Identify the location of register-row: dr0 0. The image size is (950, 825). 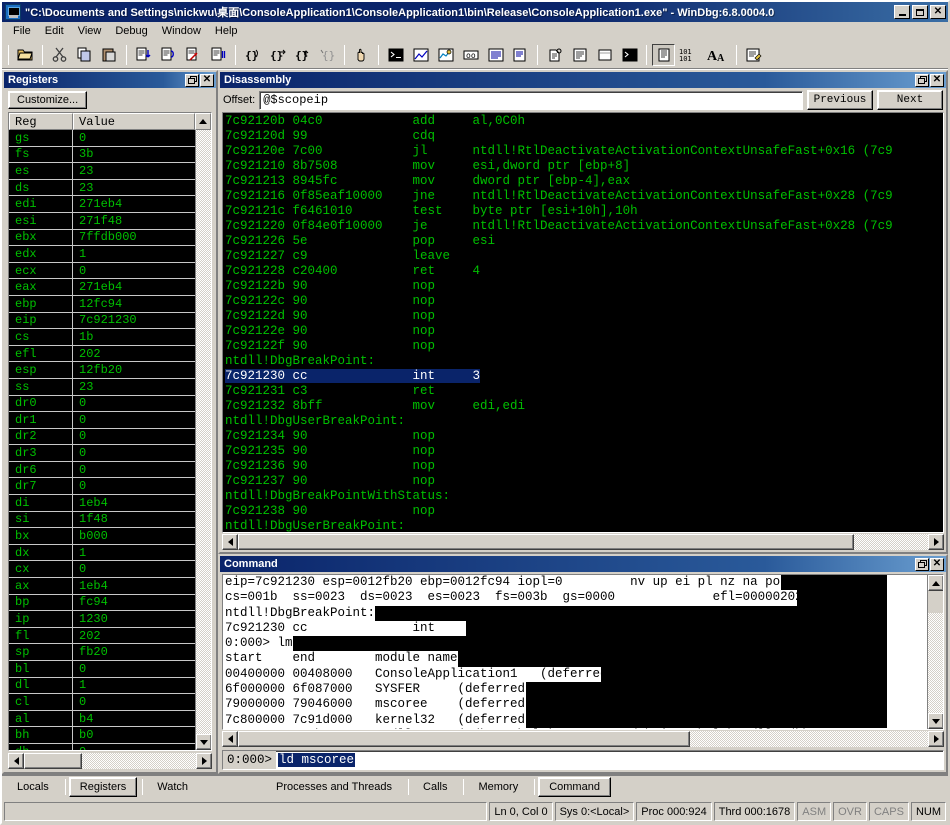
(102, 404).